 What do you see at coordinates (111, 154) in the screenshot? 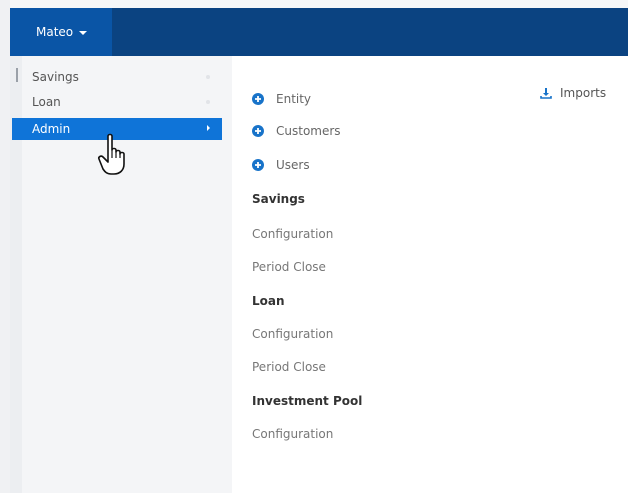
I see `hand-pointer-cursor-icon` at bounding box center [111, 154].